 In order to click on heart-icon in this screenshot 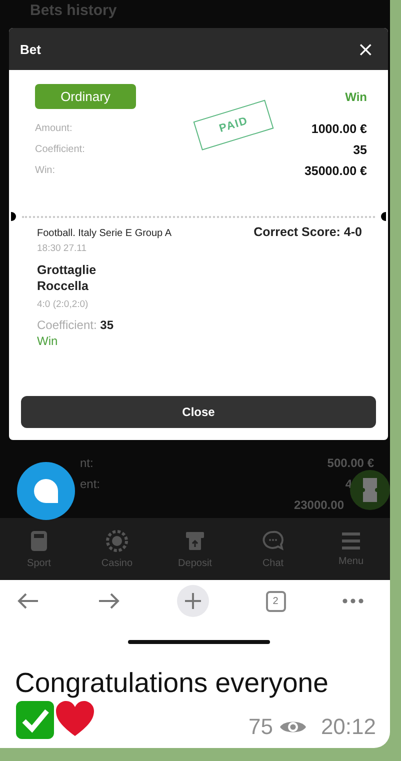, I will do `click(75, 719)`.